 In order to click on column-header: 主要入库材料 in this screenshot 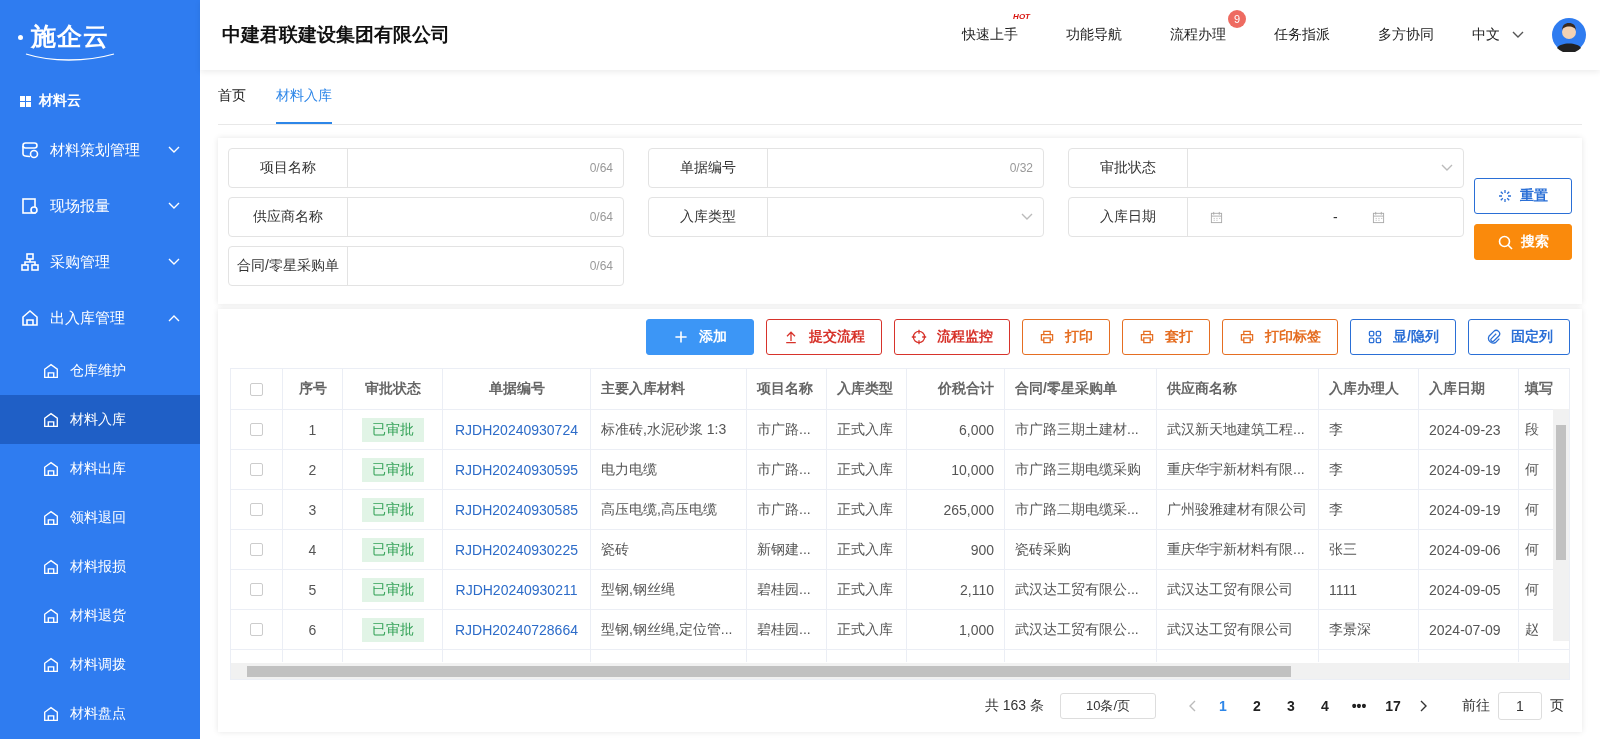, I will do `click(669, 389)`.